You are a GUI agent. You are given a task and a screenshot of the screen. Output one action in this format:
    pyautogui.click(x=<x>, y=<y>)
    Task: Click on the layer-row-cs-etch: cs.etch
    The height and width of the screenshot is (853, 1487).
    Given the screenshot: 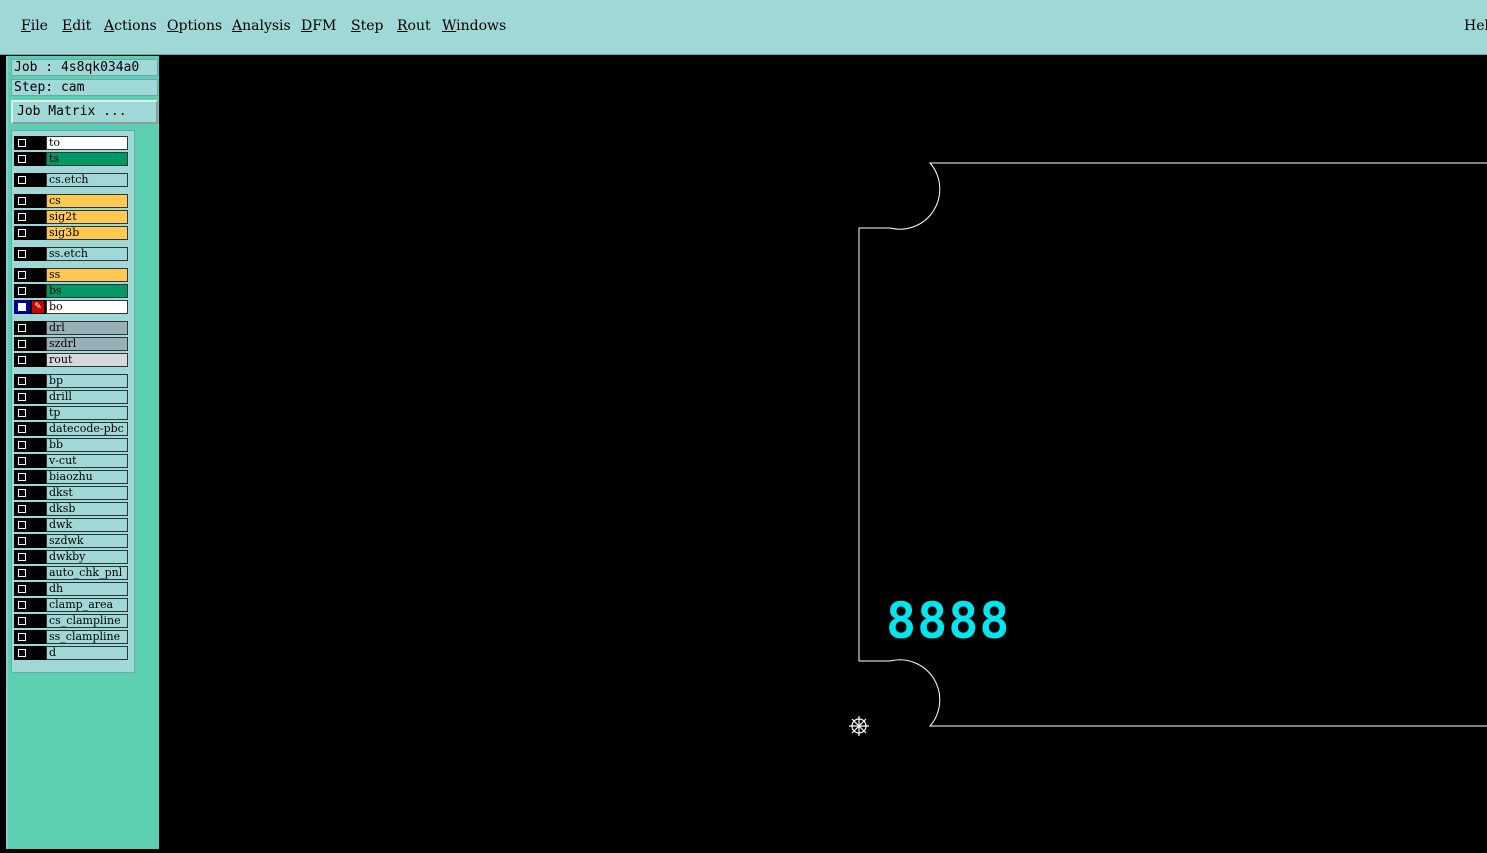 What is the action you would take?
    pyautogui.click(x=73, y=180)
    